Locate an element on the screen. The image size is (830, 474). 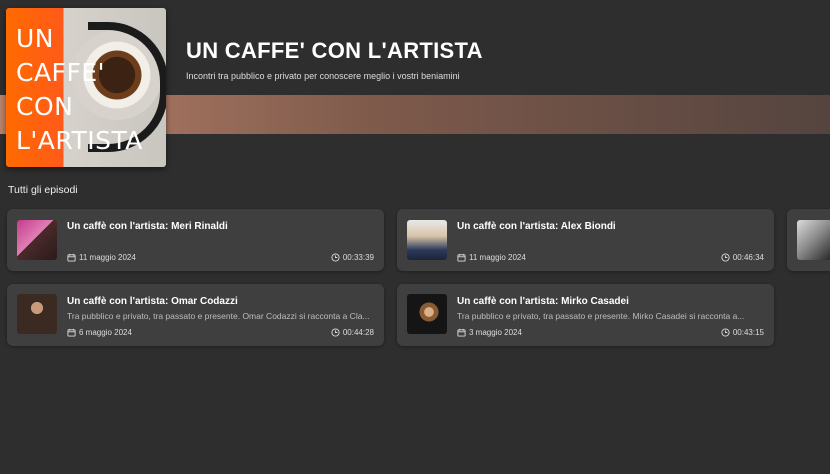
episode-duration-text: 00:43:15 is located at coordinates (748, 332).